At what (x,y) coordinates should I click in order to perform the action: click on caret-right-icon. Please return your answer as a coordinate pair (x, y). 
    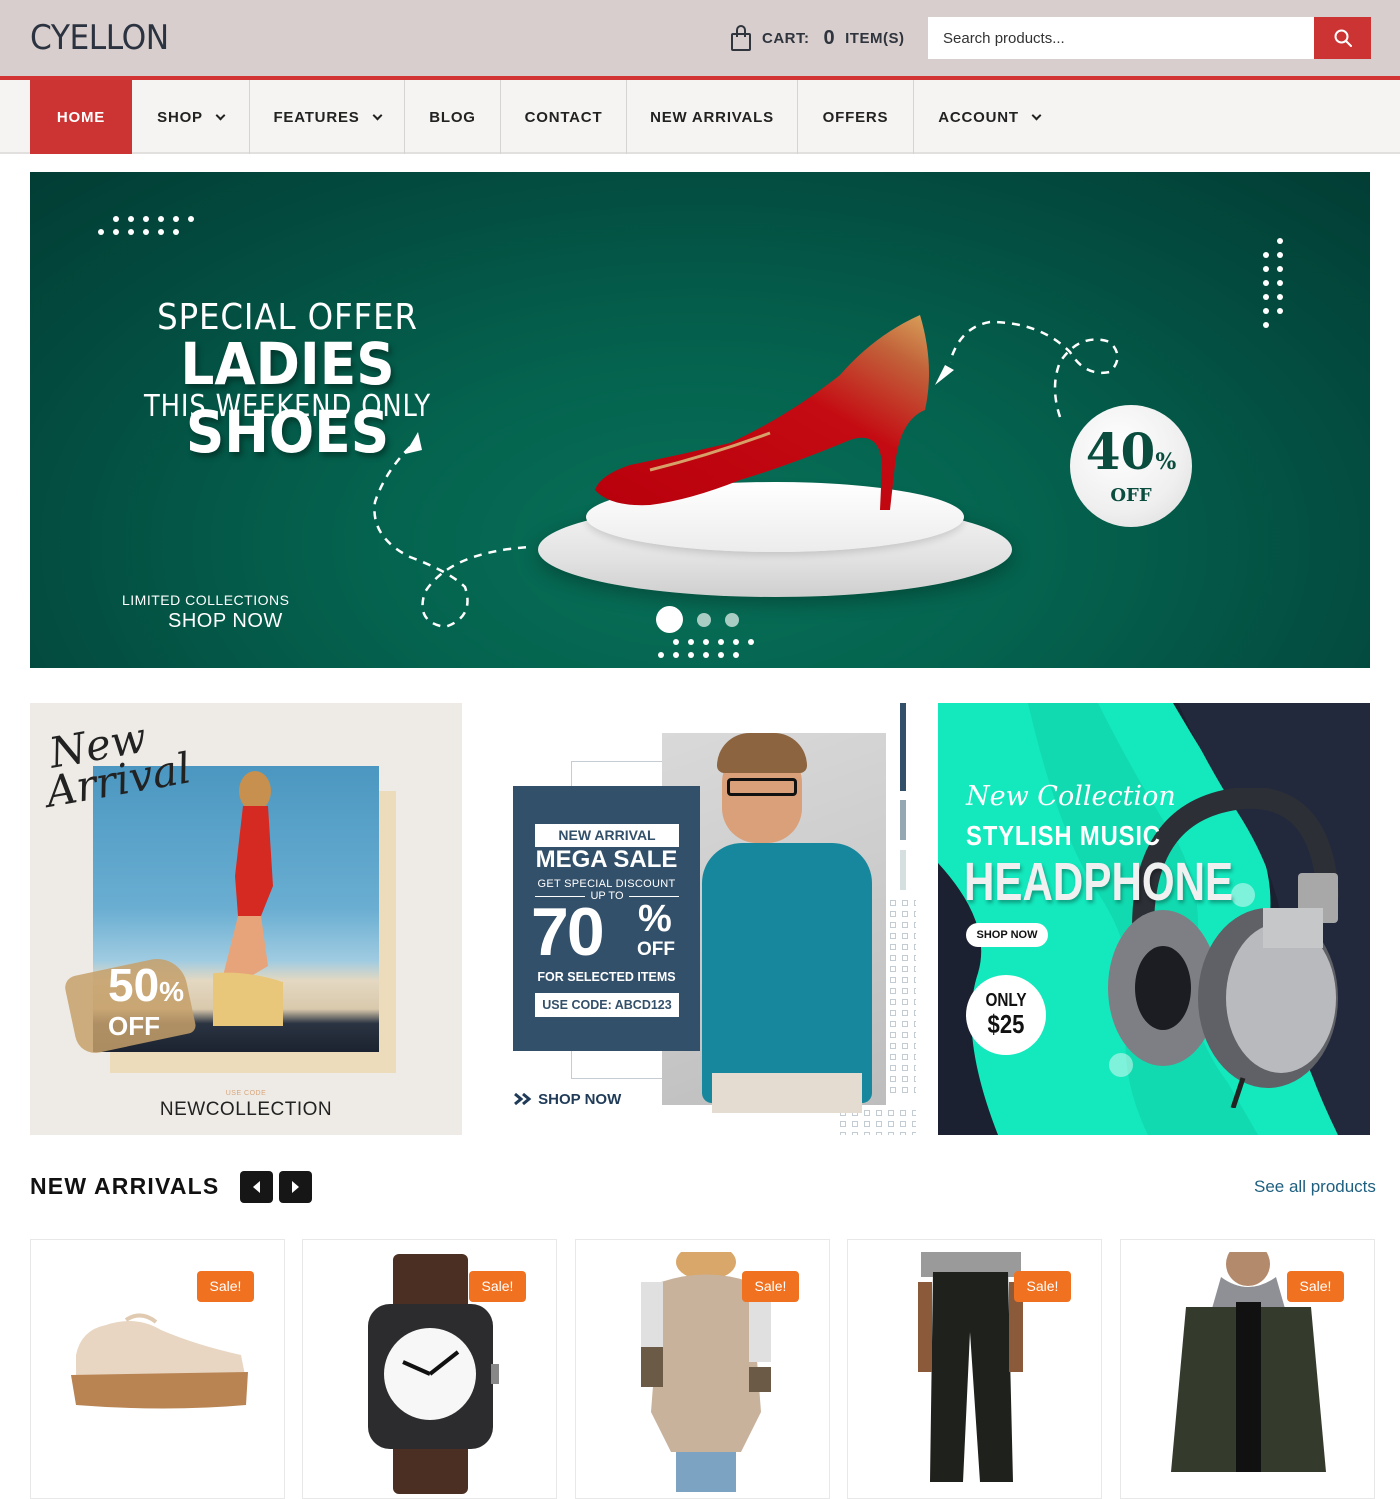
    Looking at the image, I should click on (295, 1187).